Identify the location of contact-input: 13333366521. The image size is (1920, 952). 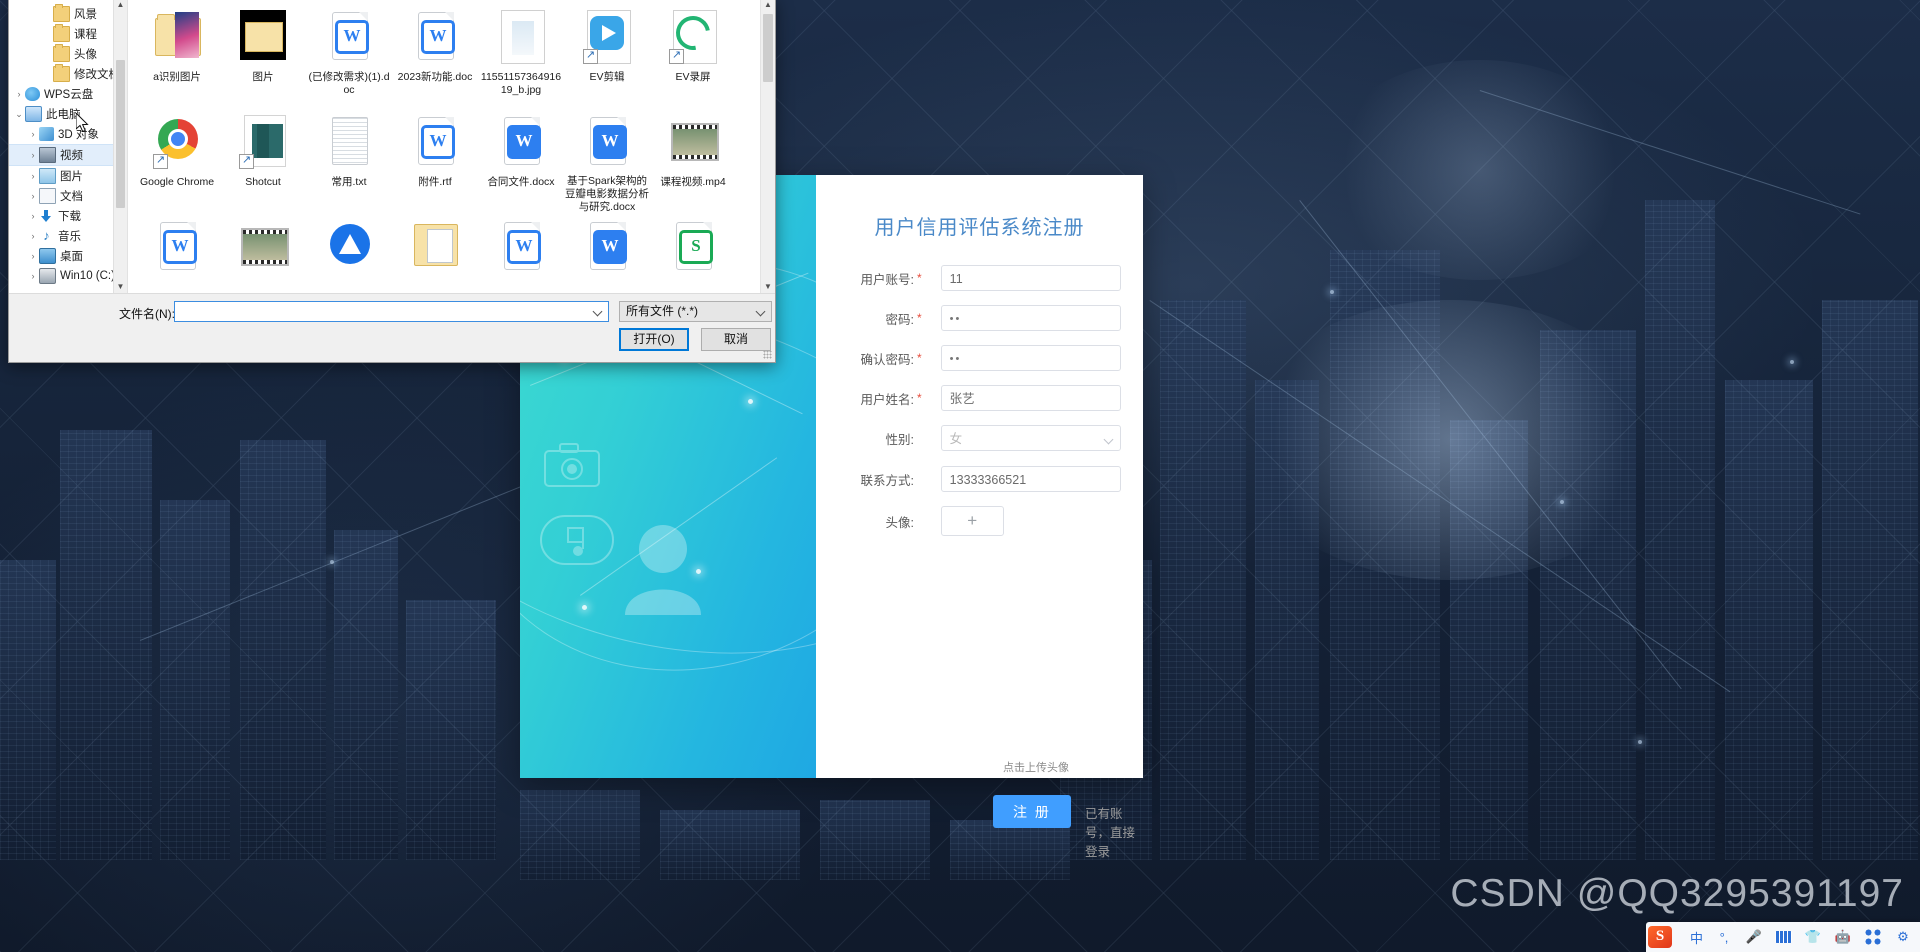
(1030, 479).